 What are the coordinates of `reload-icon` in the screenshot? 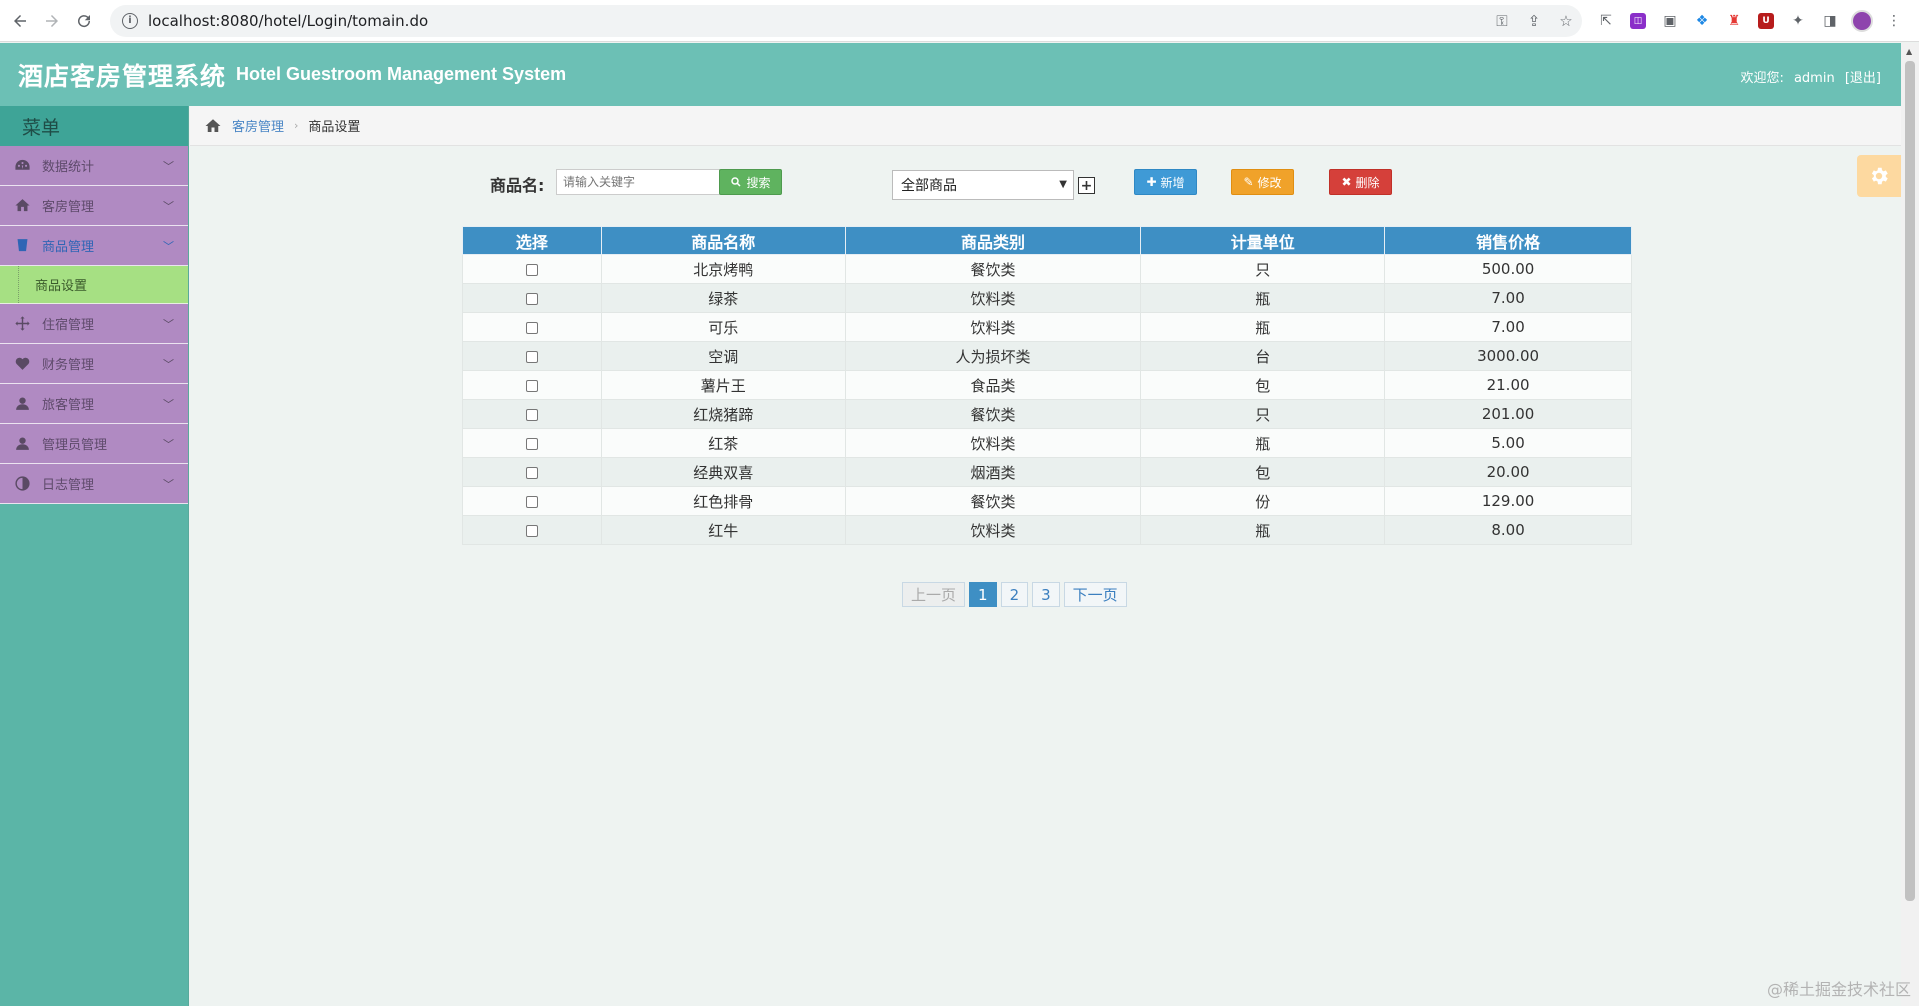 It's located at (84, 21).